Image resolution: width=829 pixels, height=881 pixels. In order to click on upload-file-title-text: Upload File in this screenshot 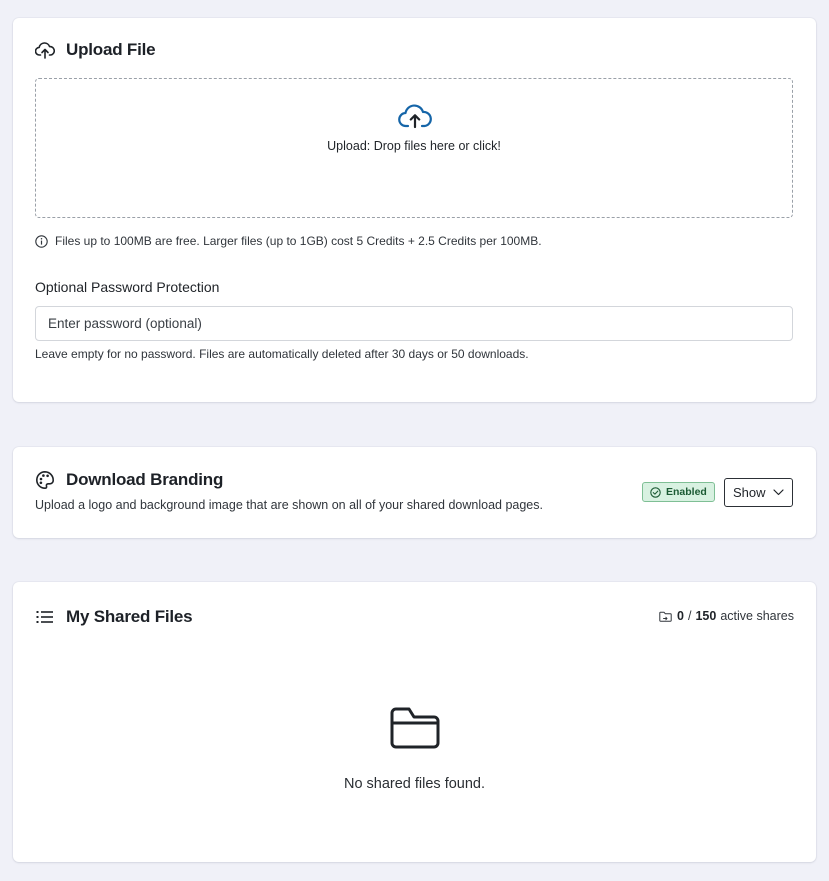, I will do `click(111, 49)`.